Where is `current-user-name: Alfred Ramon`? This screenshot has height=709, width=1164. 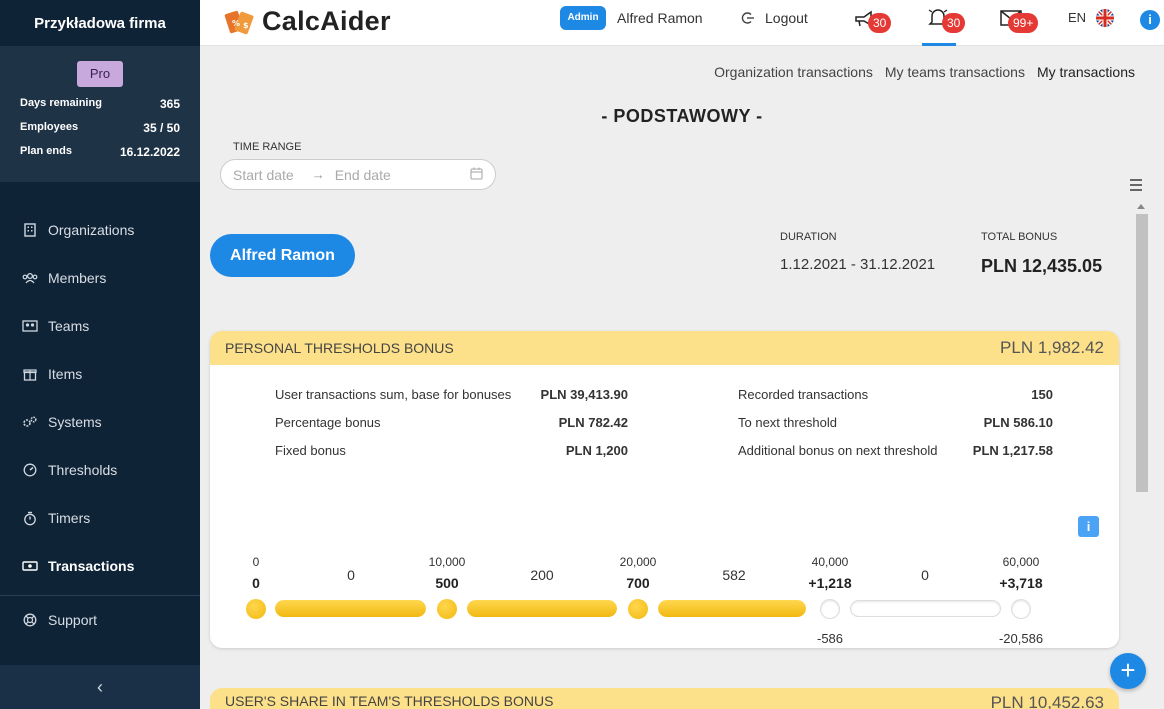
current-user-name: Alfred Ramon is located at coordinates (660, 18).